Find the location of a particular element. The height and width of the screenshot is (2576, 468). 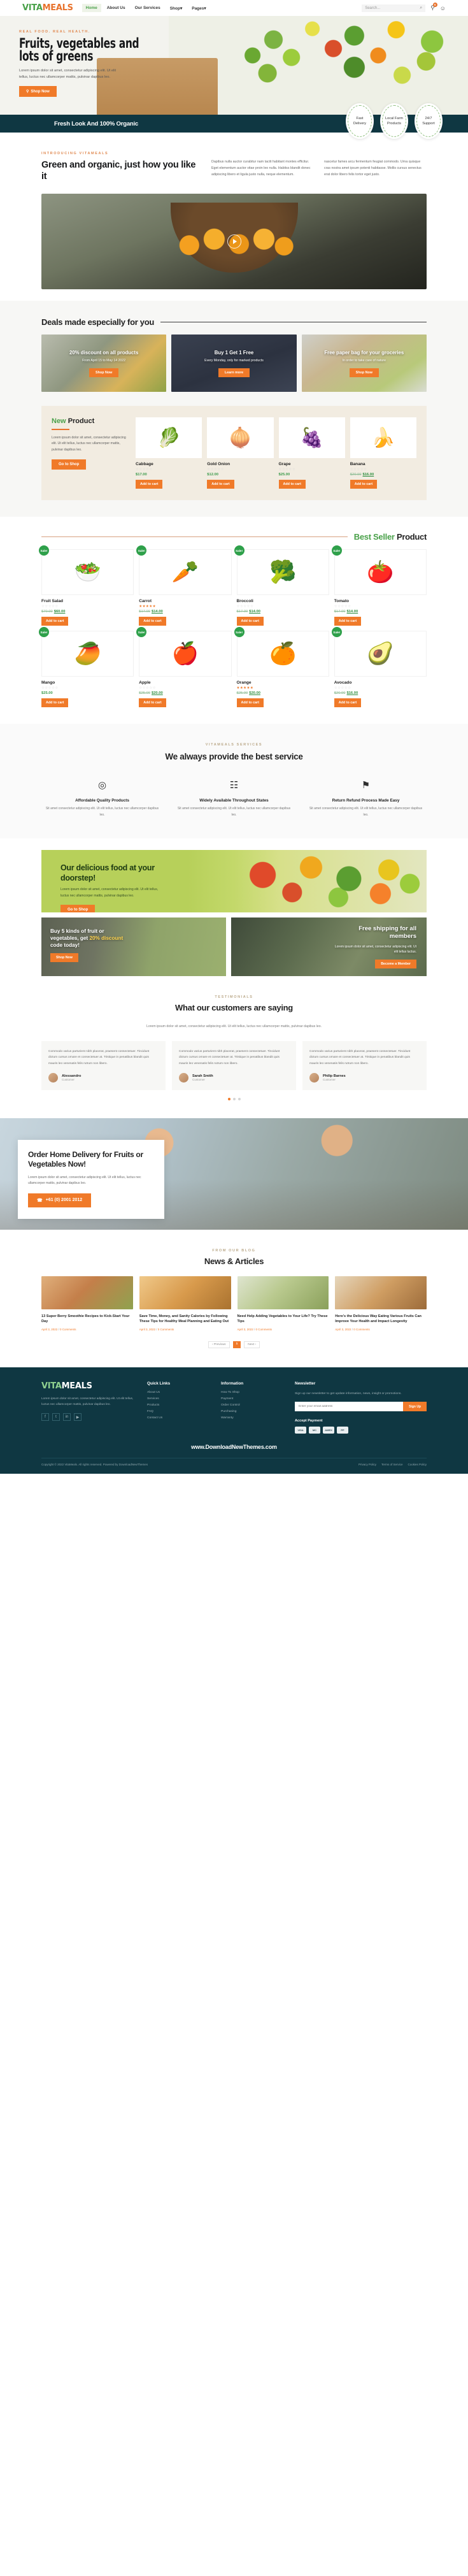

delicious-cta-button: Go to Shop is located at coordinates (78, 908).